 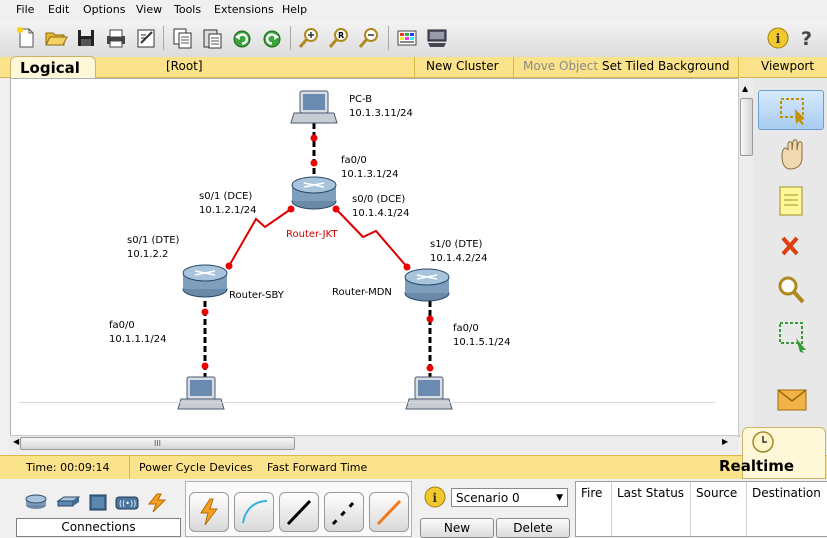 What do you see at coordinates (228, 203) in the screenshot?
I see `jkt-s01-label: s0/1 (DCE) 10.1.2.1/24` at bounding box center [228, 203].